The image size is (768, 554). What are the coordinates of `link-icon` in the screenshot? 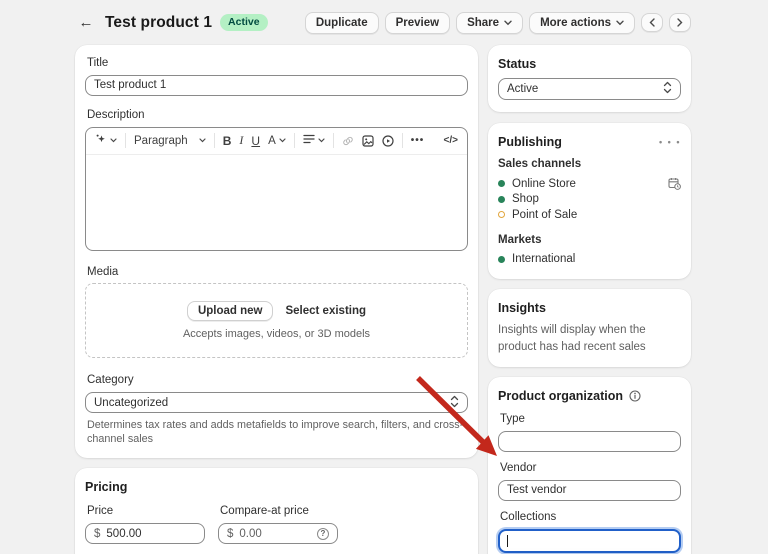 It's located at (348, 140).